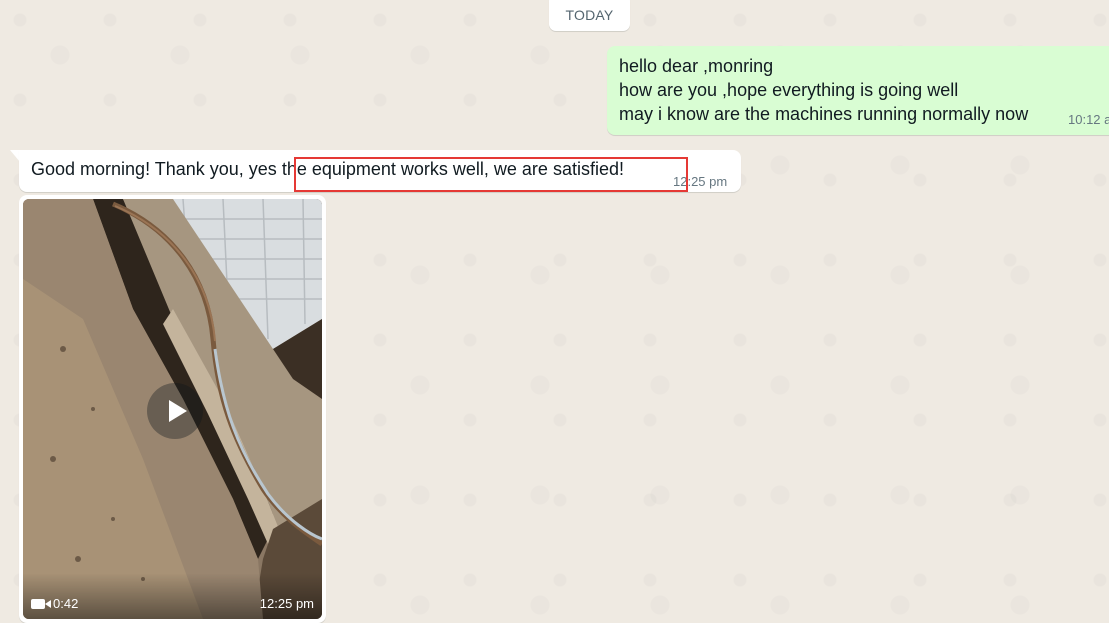 This screenshot has height=623, width=1109. What do you see at coordinates (156, 169) in the screenshot?
I see `message-text: Good morning! Thank you, yes` at bounding box center [156, 169].